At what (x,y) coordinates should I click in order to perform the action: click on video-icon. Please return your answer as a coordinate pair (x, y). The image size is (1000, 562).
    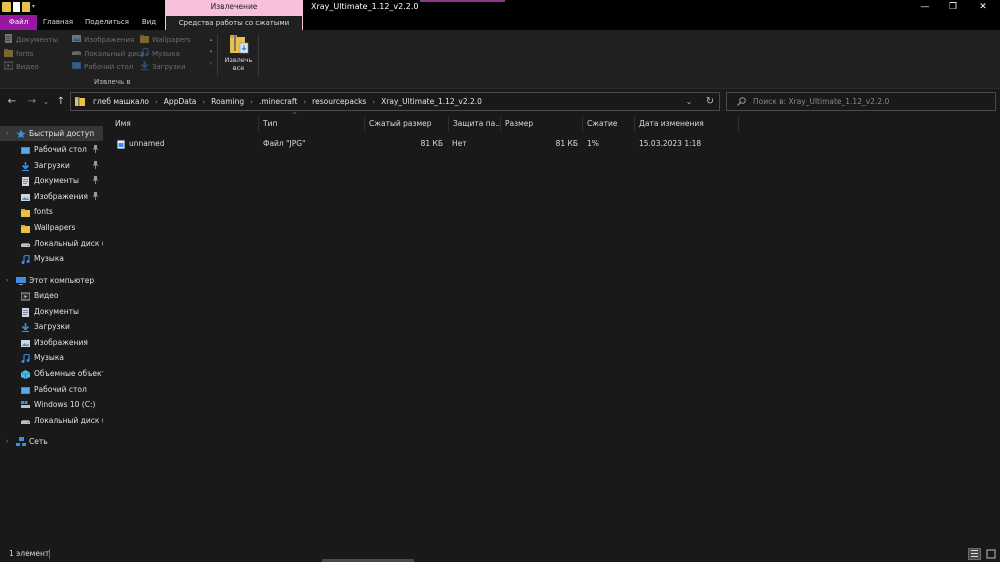
    Looking at the image, I should click on (25, 296).